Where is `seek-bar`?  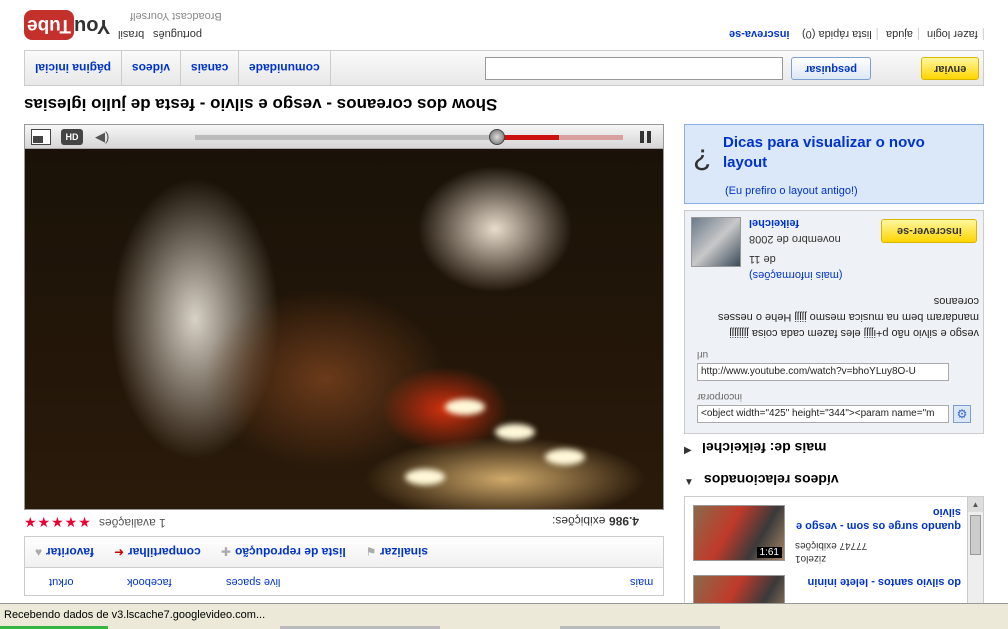
seek-bar is located at coordinates (409, 137).